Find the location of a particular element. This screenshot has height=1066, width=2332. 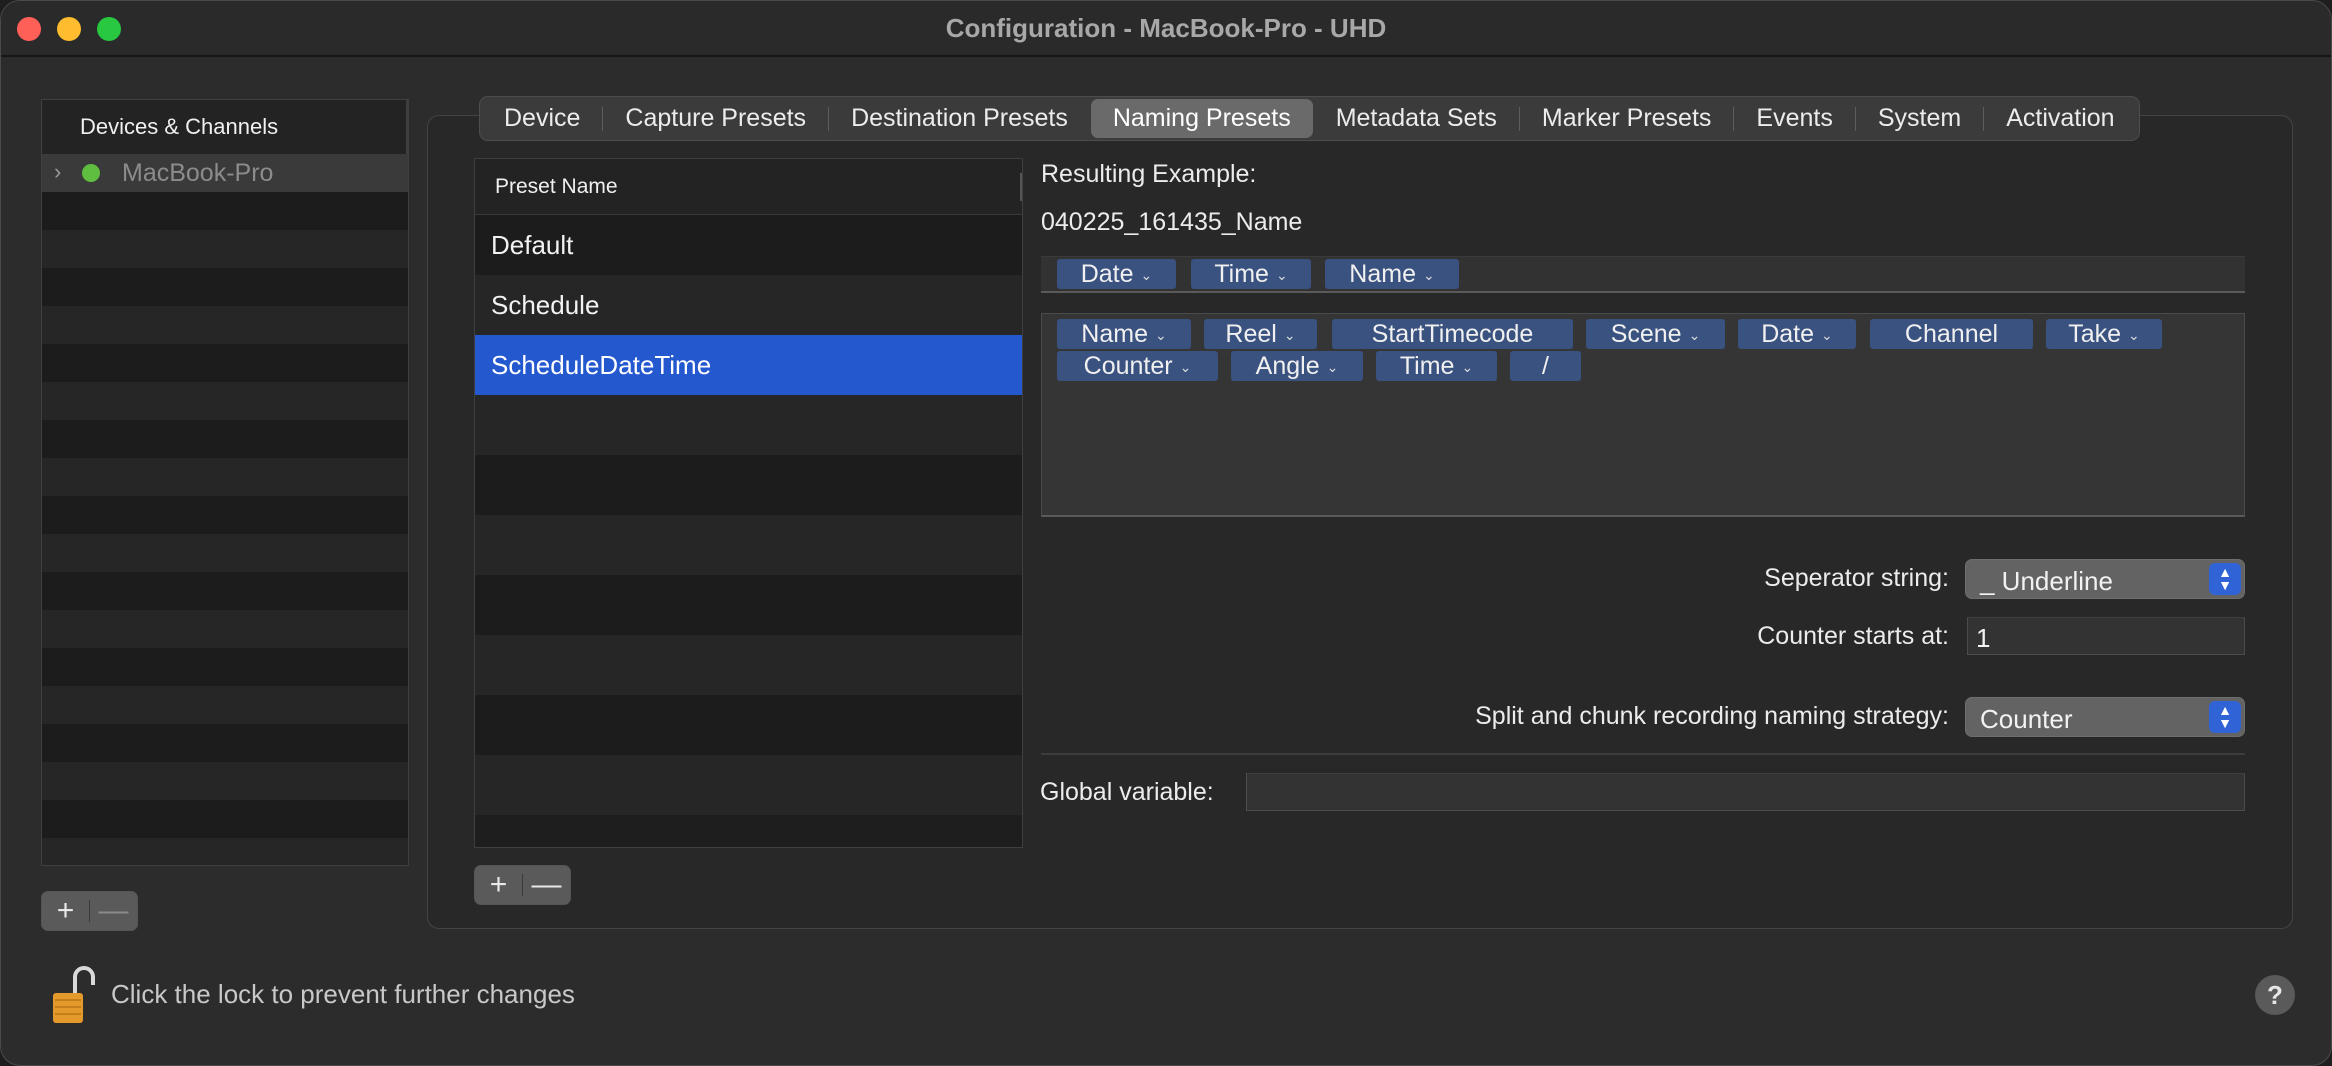

available-token-date: Date ⌄ is located at coordinates (1797, 334).